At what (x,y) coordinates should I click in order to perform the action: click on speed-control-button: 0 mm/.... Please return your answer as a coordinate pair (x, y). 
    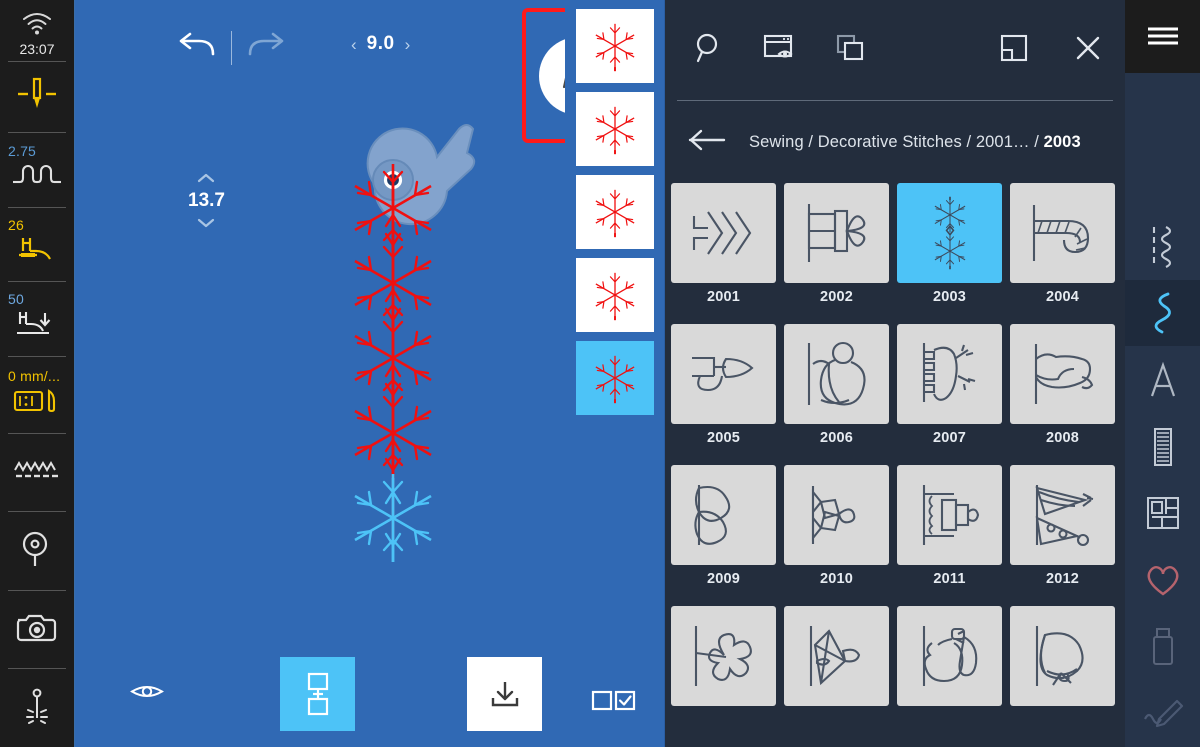
    Looking at the image, I should click on (37, 395).